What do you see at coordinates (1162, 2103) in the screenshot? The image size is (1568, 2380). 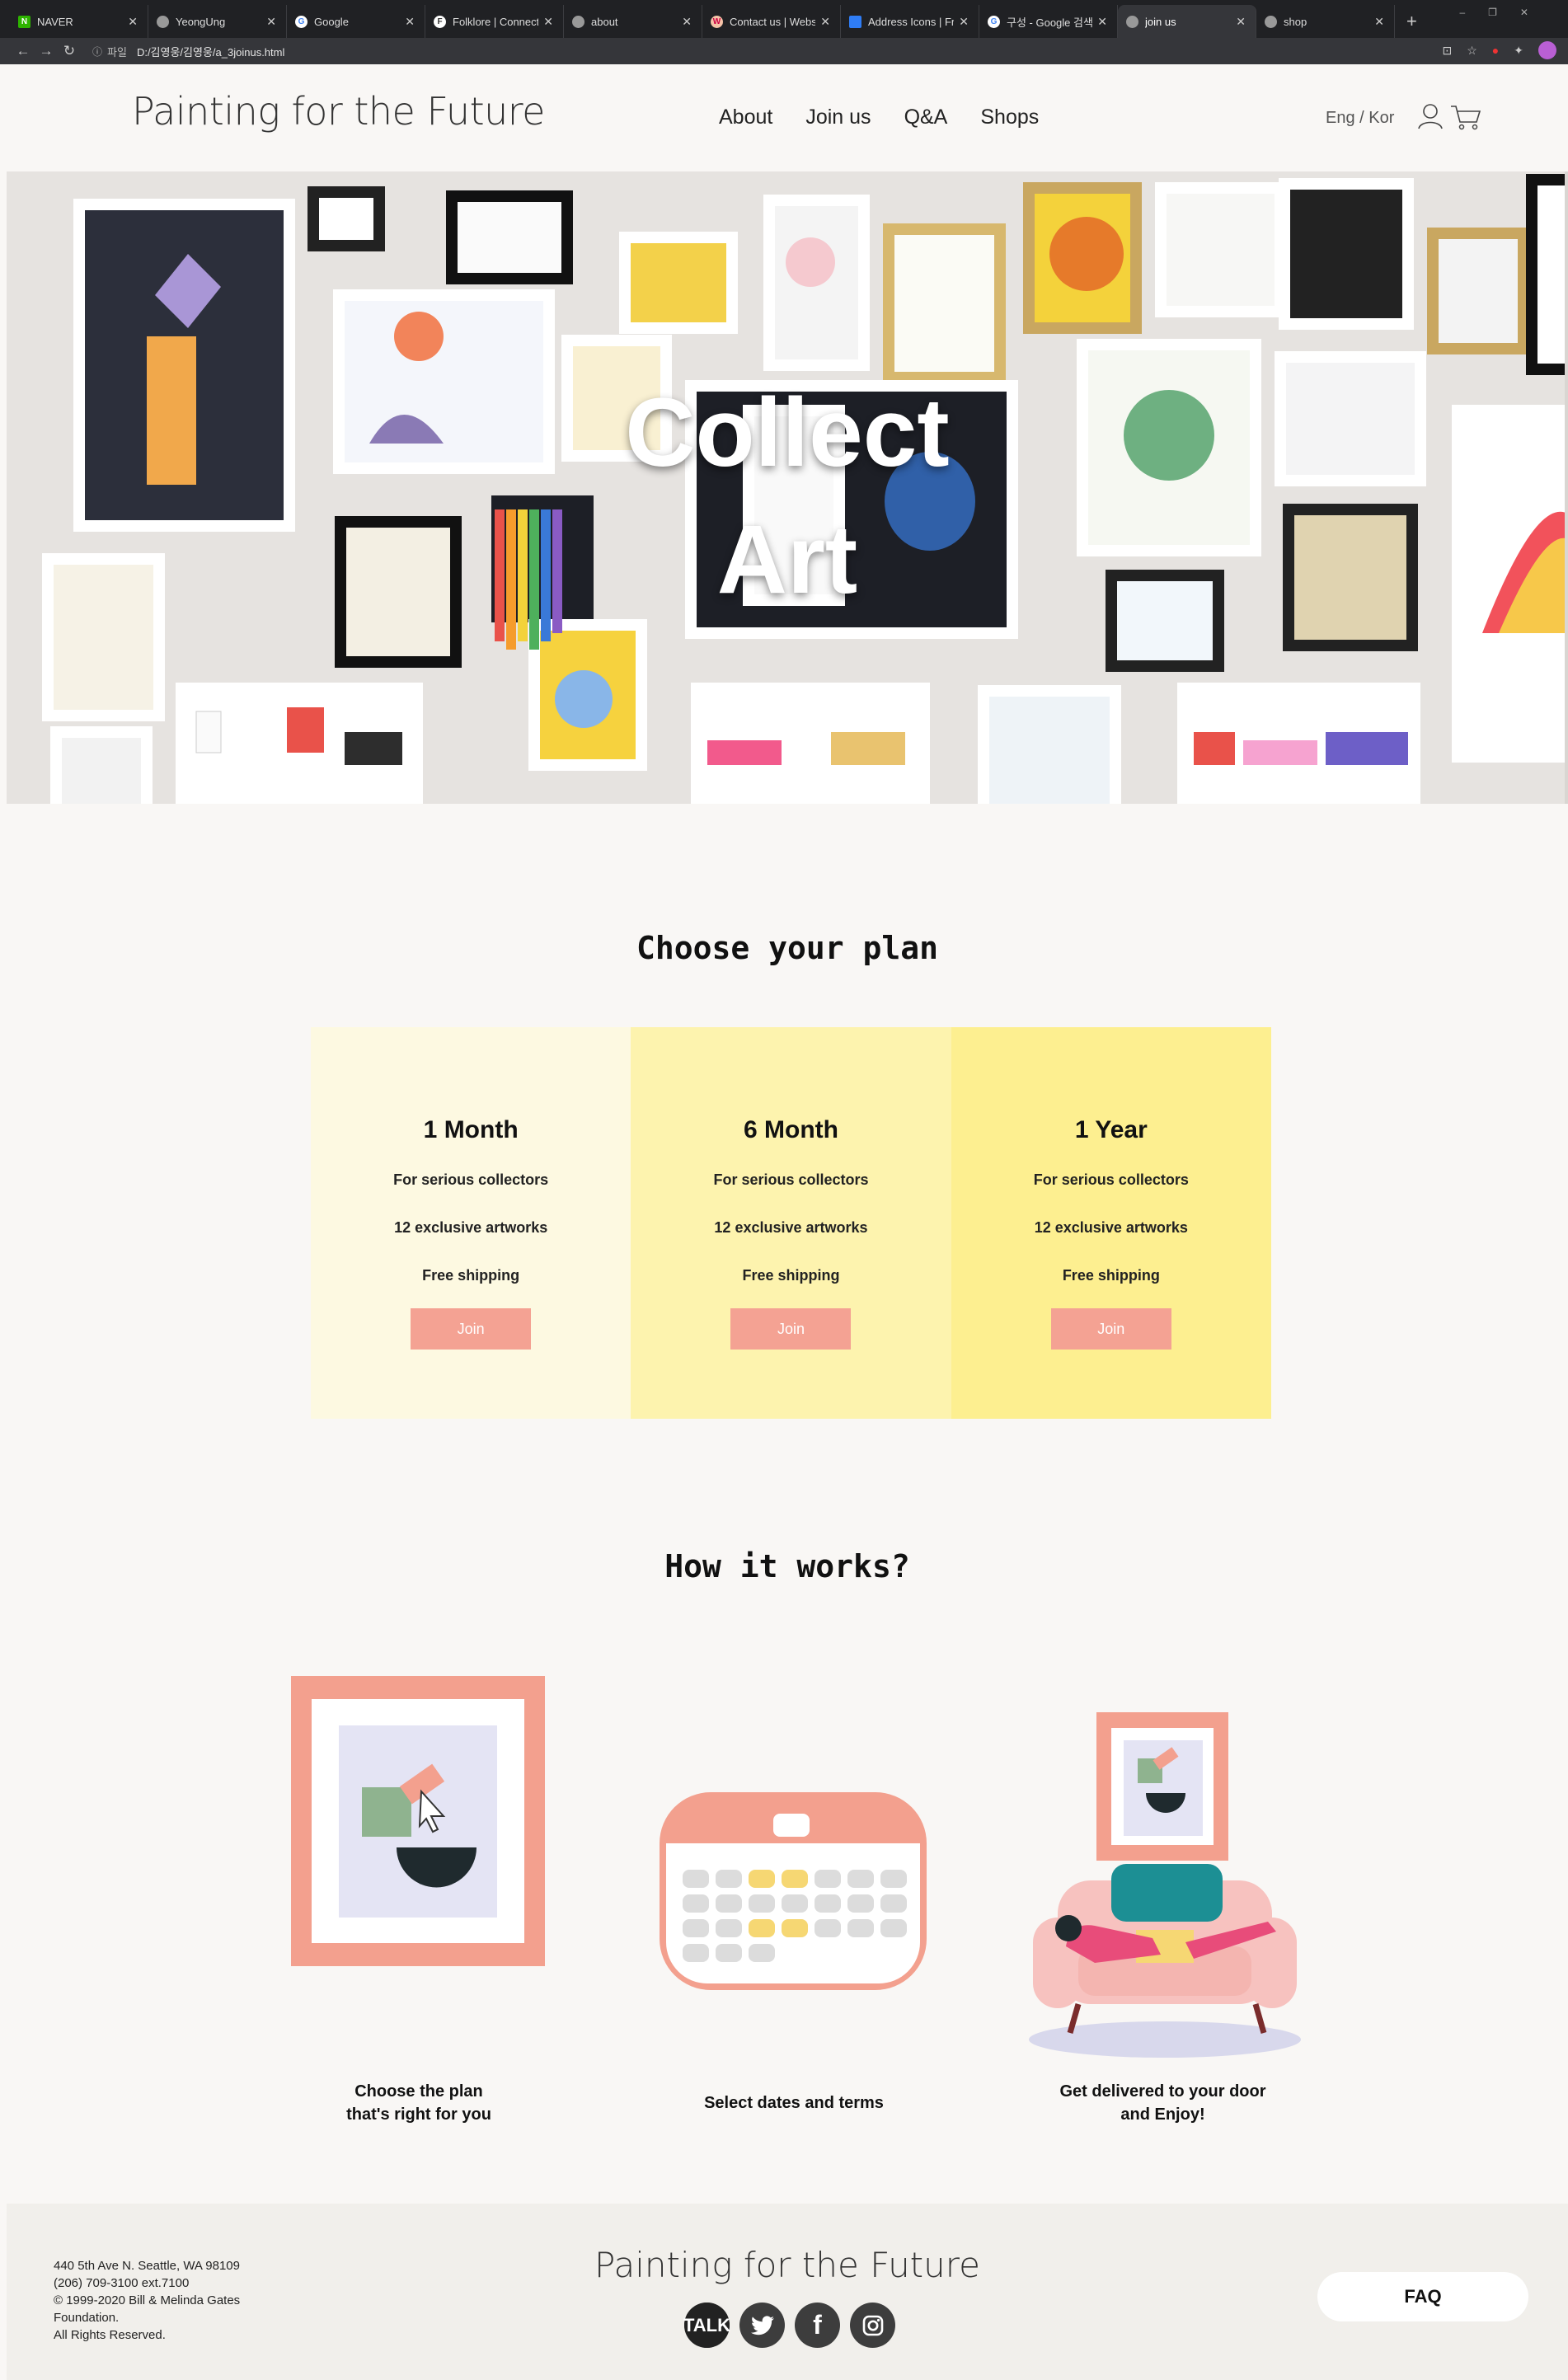 I see `step-3-caption: Get delivered to your door and Enjoy!` at bounding box center [1162, 2103].